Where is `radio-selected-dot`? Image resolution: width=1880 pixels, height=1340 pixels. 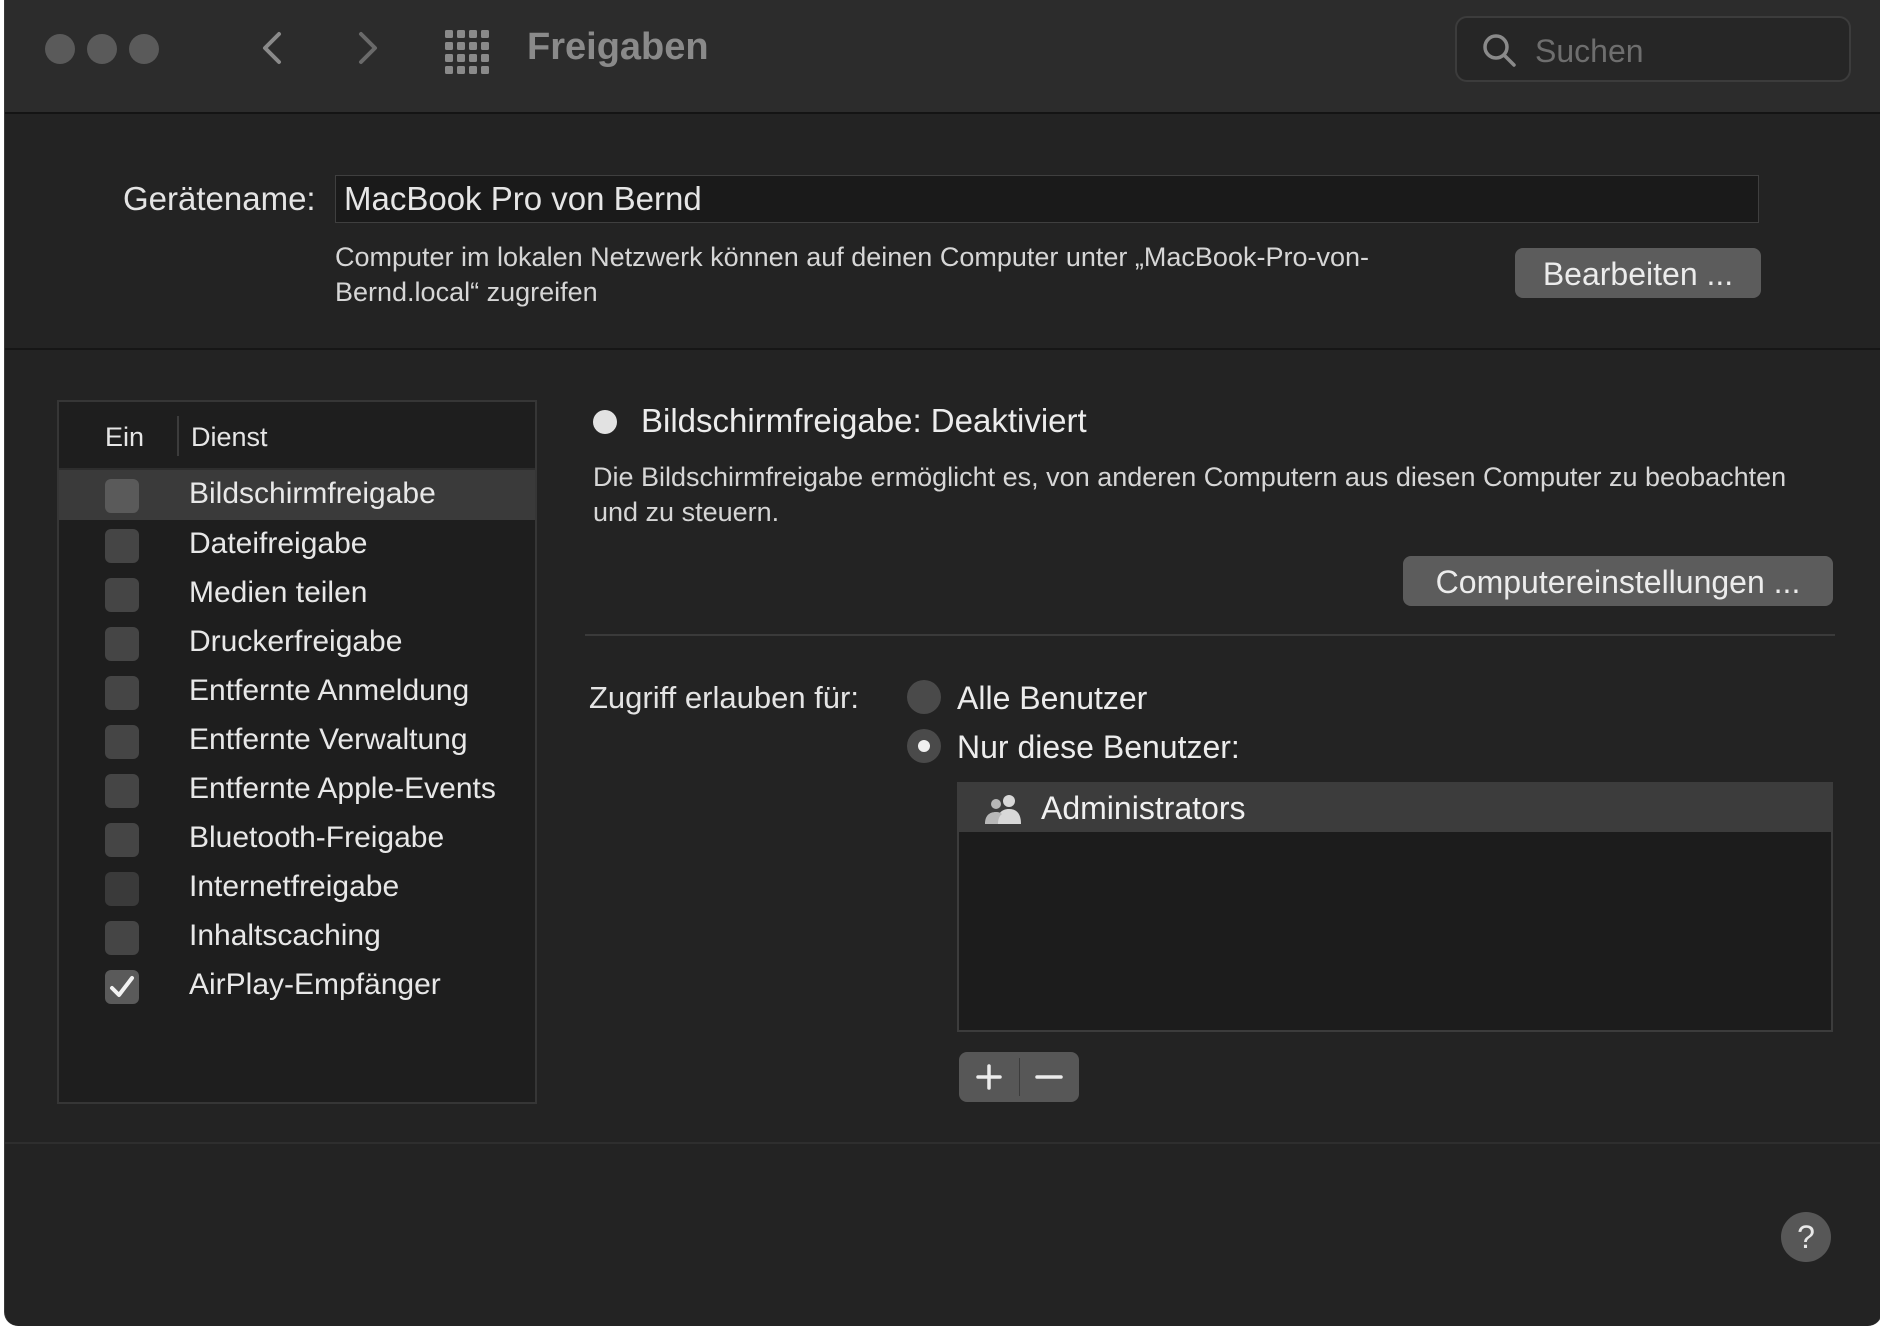 radio-selected-dot is located at coordinates (924, 746).